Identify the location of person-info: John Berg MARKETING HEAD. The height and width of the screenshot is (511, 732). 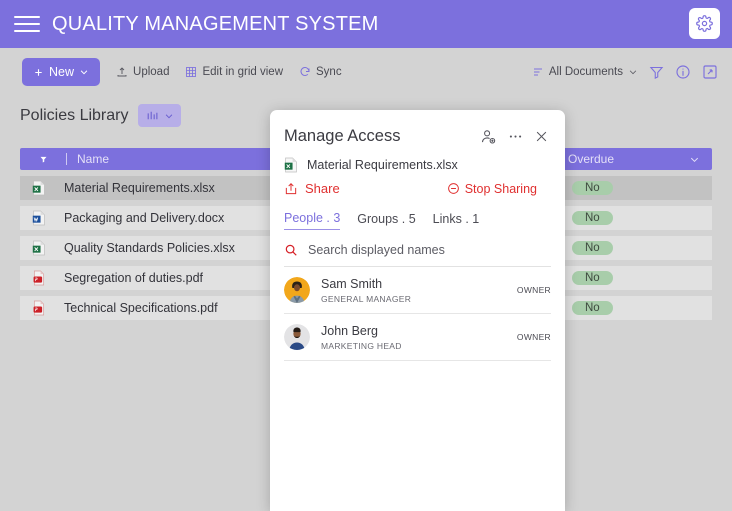
(361, 337).